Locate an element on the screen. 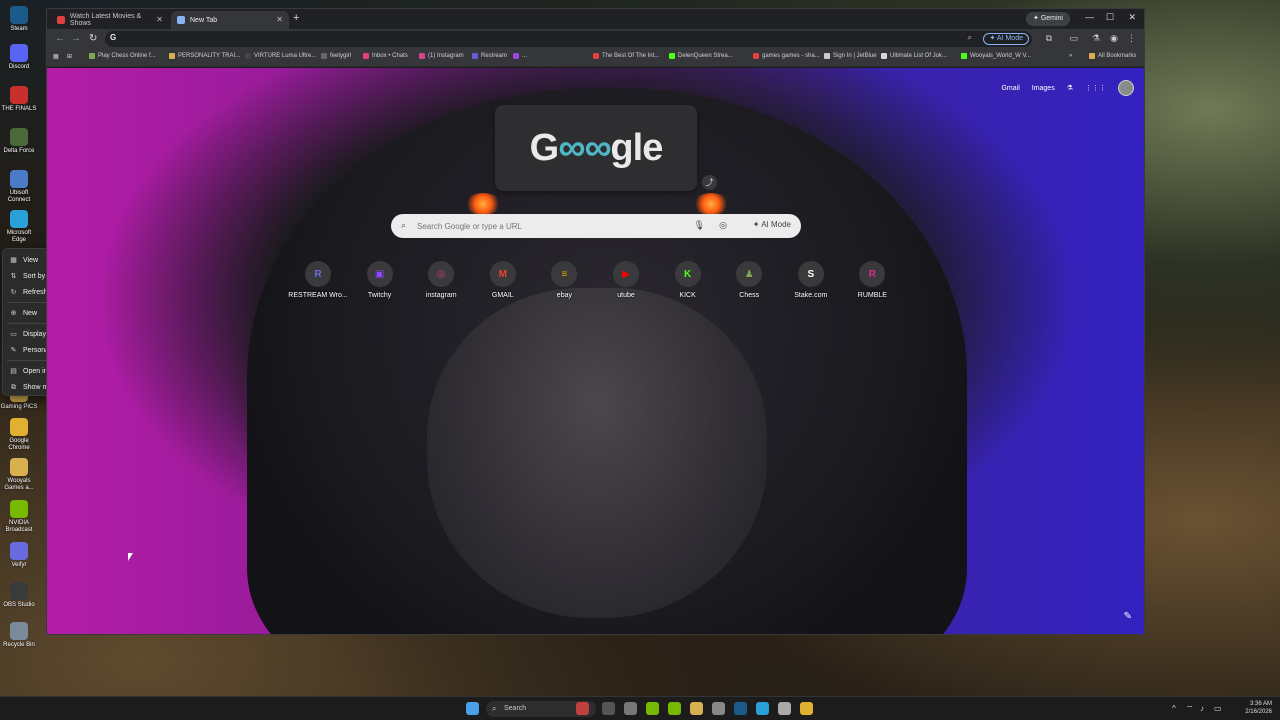  microphone-icon: 🎙 is located at coordinates (699, 225).